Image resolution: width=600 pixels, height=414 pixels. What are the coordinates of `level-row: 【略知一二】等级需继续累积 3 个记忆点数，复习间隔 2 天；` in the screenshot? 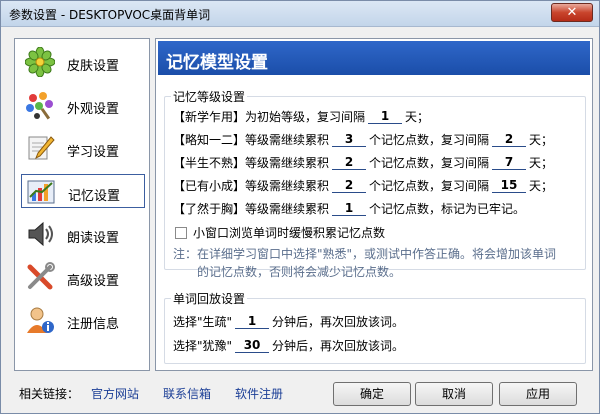 It's located at (363, 140).